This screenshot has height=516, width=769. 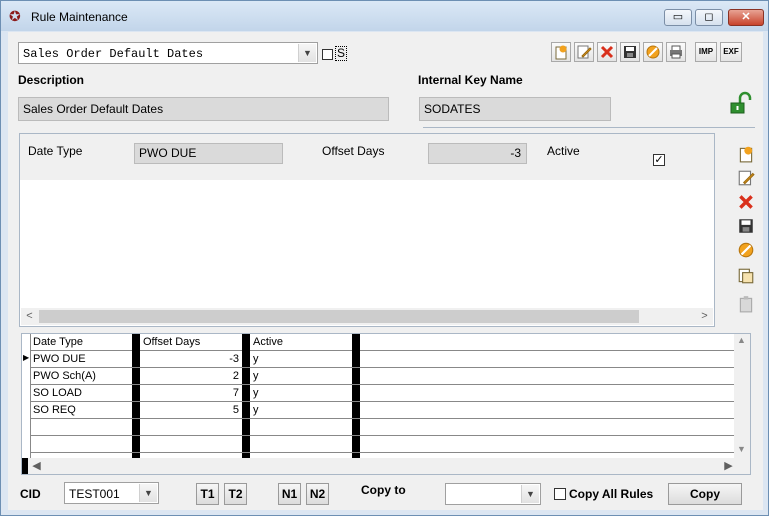 What do you see at coordinates (317, 494) in the screenshot?
I see `n2-button: N2` at bounding box center [317, 494].